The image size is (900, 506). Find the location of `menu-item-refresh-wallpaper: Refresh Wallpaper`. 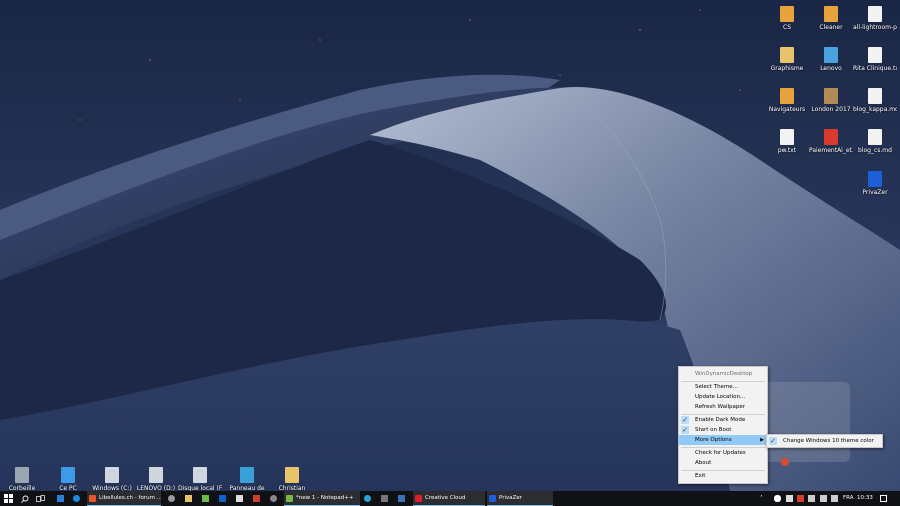

menu-item-refresh-wallpaper: Refresh Wallpaper is located at coordinates (723, 407).